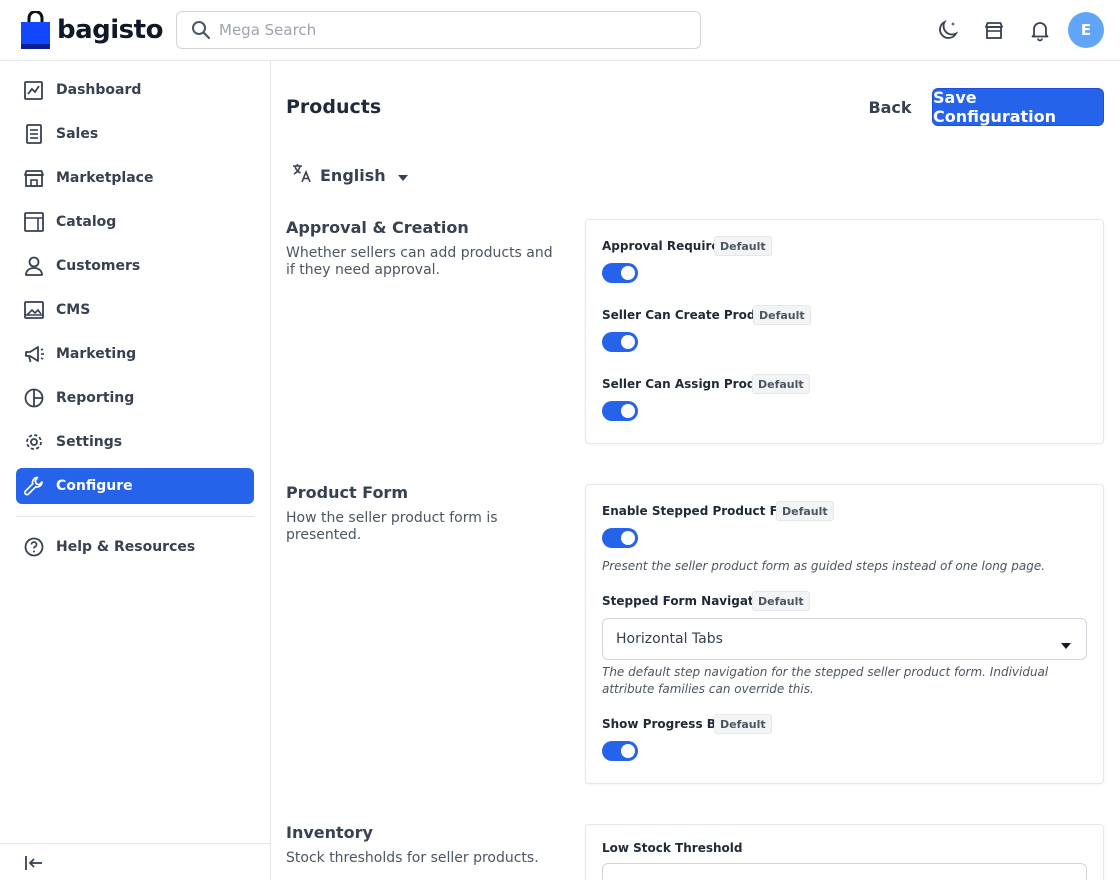 This screenshot has width=1120, height=880. I want to click on sidebar-item-cms: CMS, so click(135, 310).